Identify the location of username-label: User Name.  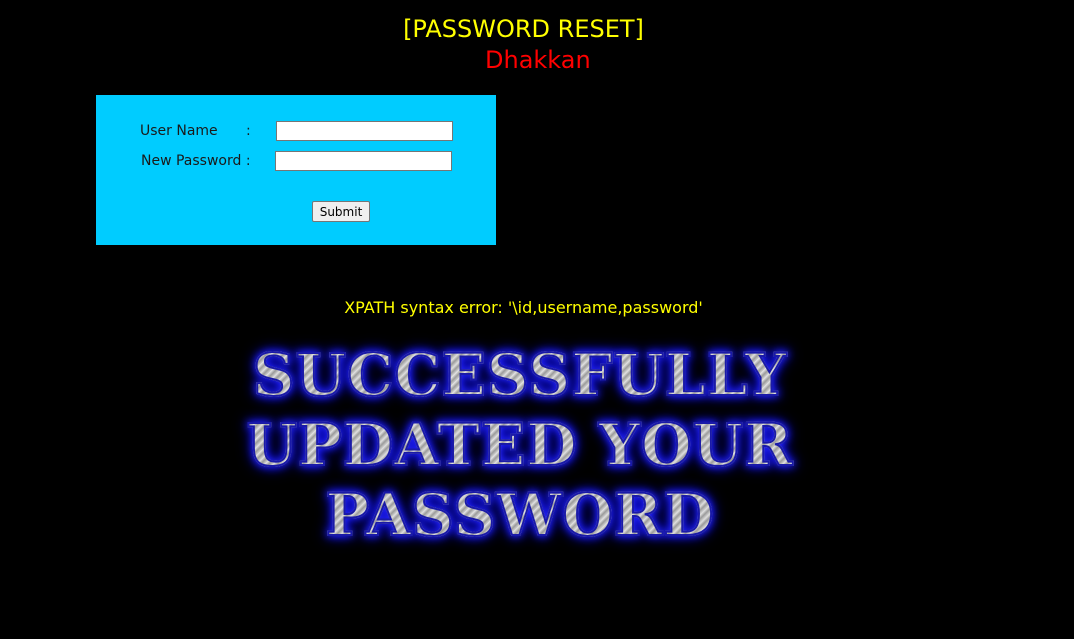
(179, 131).